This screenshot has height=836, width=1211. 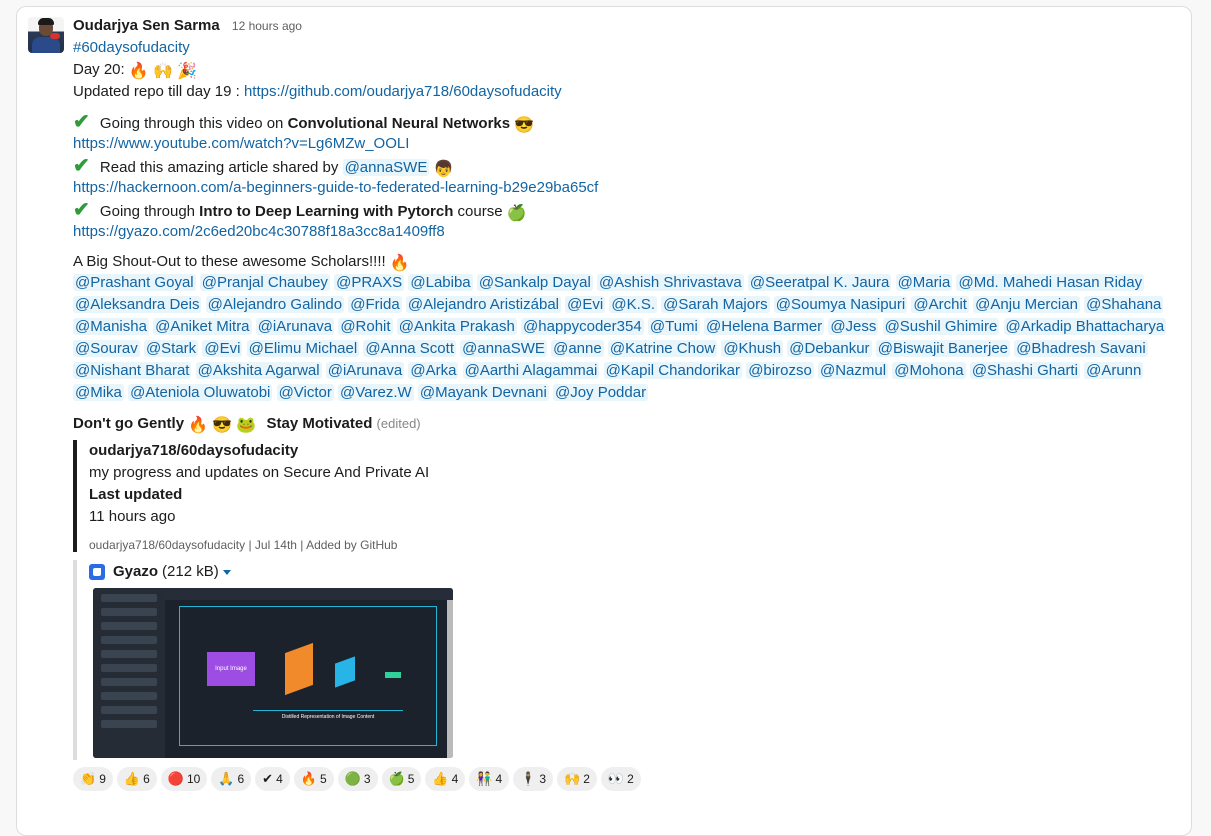 I want to click on mention: @Seeratpal K. Jaura, so click(x=819, y=282).